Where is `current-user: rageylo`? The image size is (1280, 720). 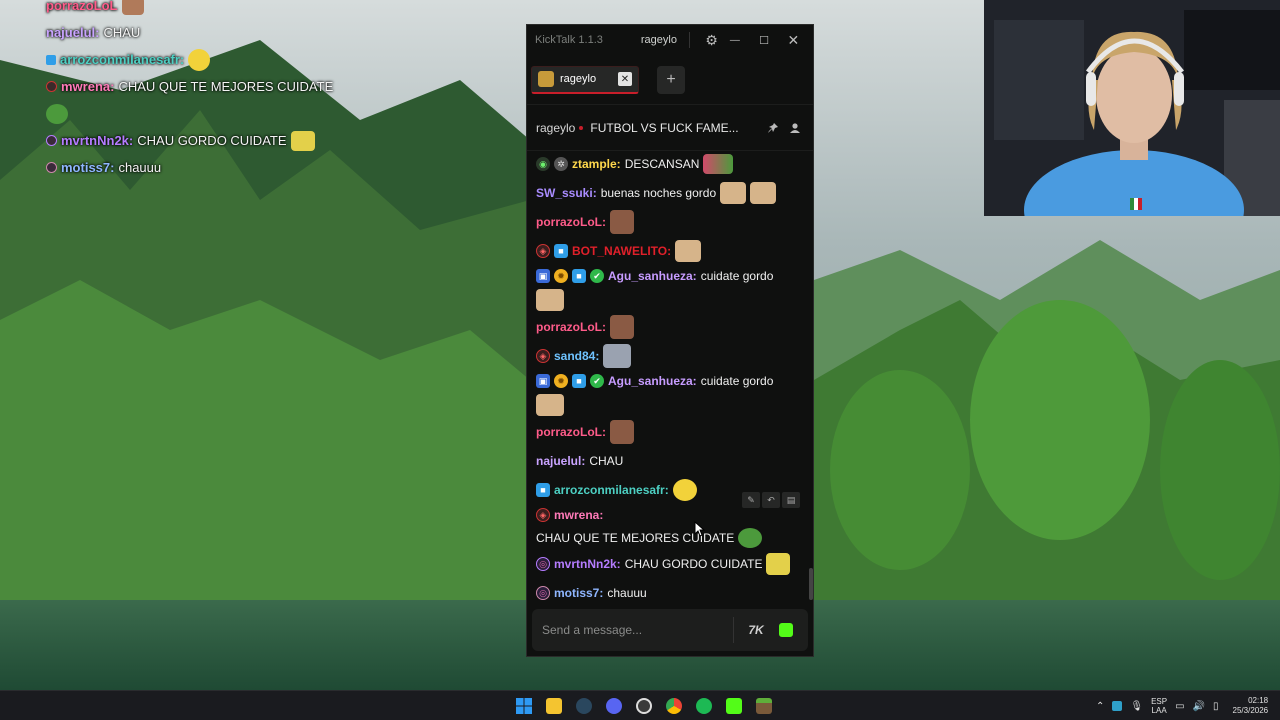
current-user: rageylo is located at coordinates (659, 40).